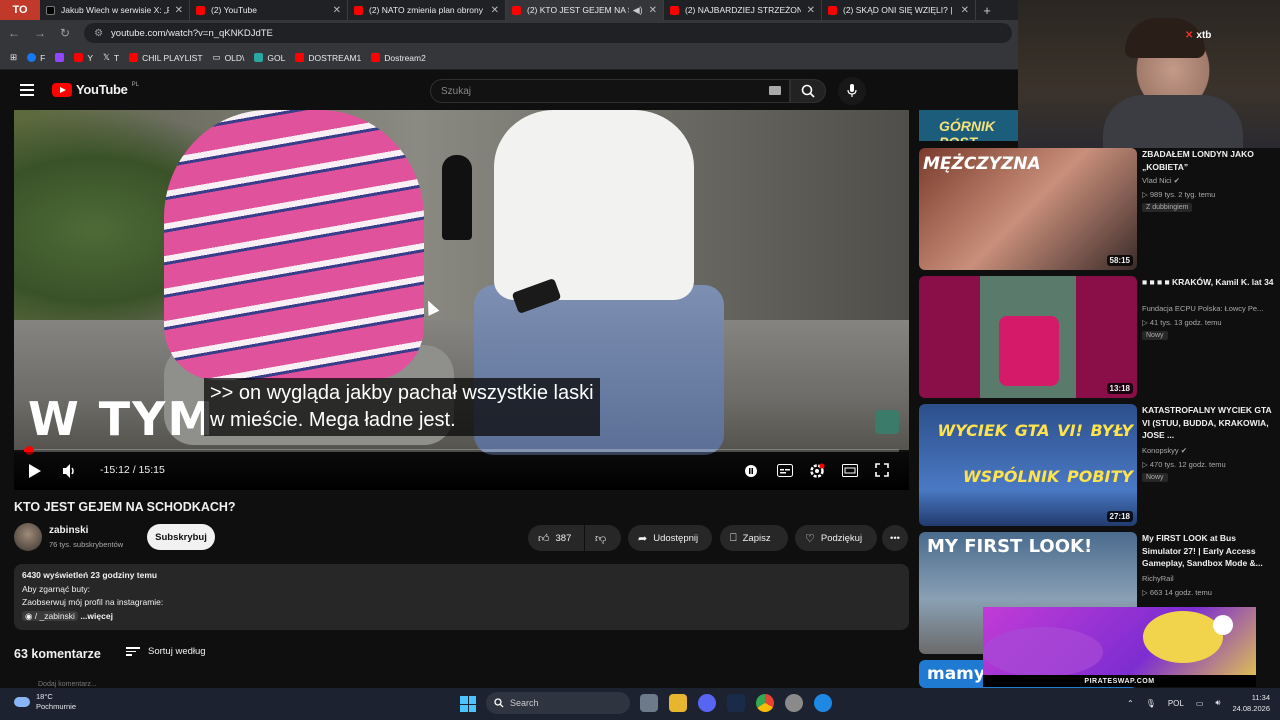  Describe the element at coordinates (106, 57) in the screenshot. I see `x-icon: 𝕏` at that location.